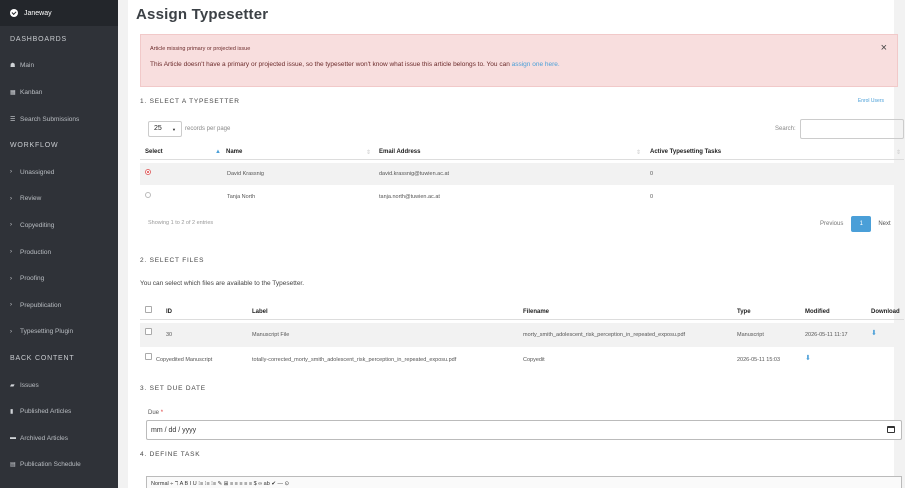  I want to click on page-1-button: 1, so click(861, 224).